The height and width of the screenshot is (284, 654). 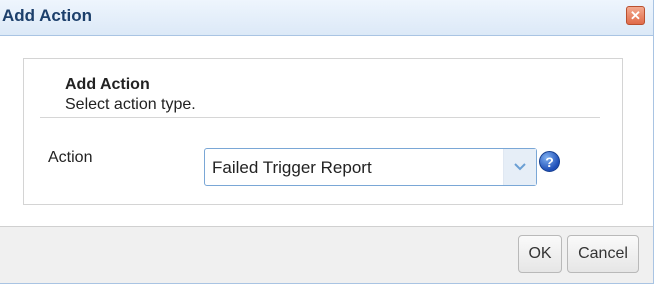 What do you see at coordinates (519, 167) in the screenshot?
I see `chevron-down-icon` at bounding box center [519, 167].